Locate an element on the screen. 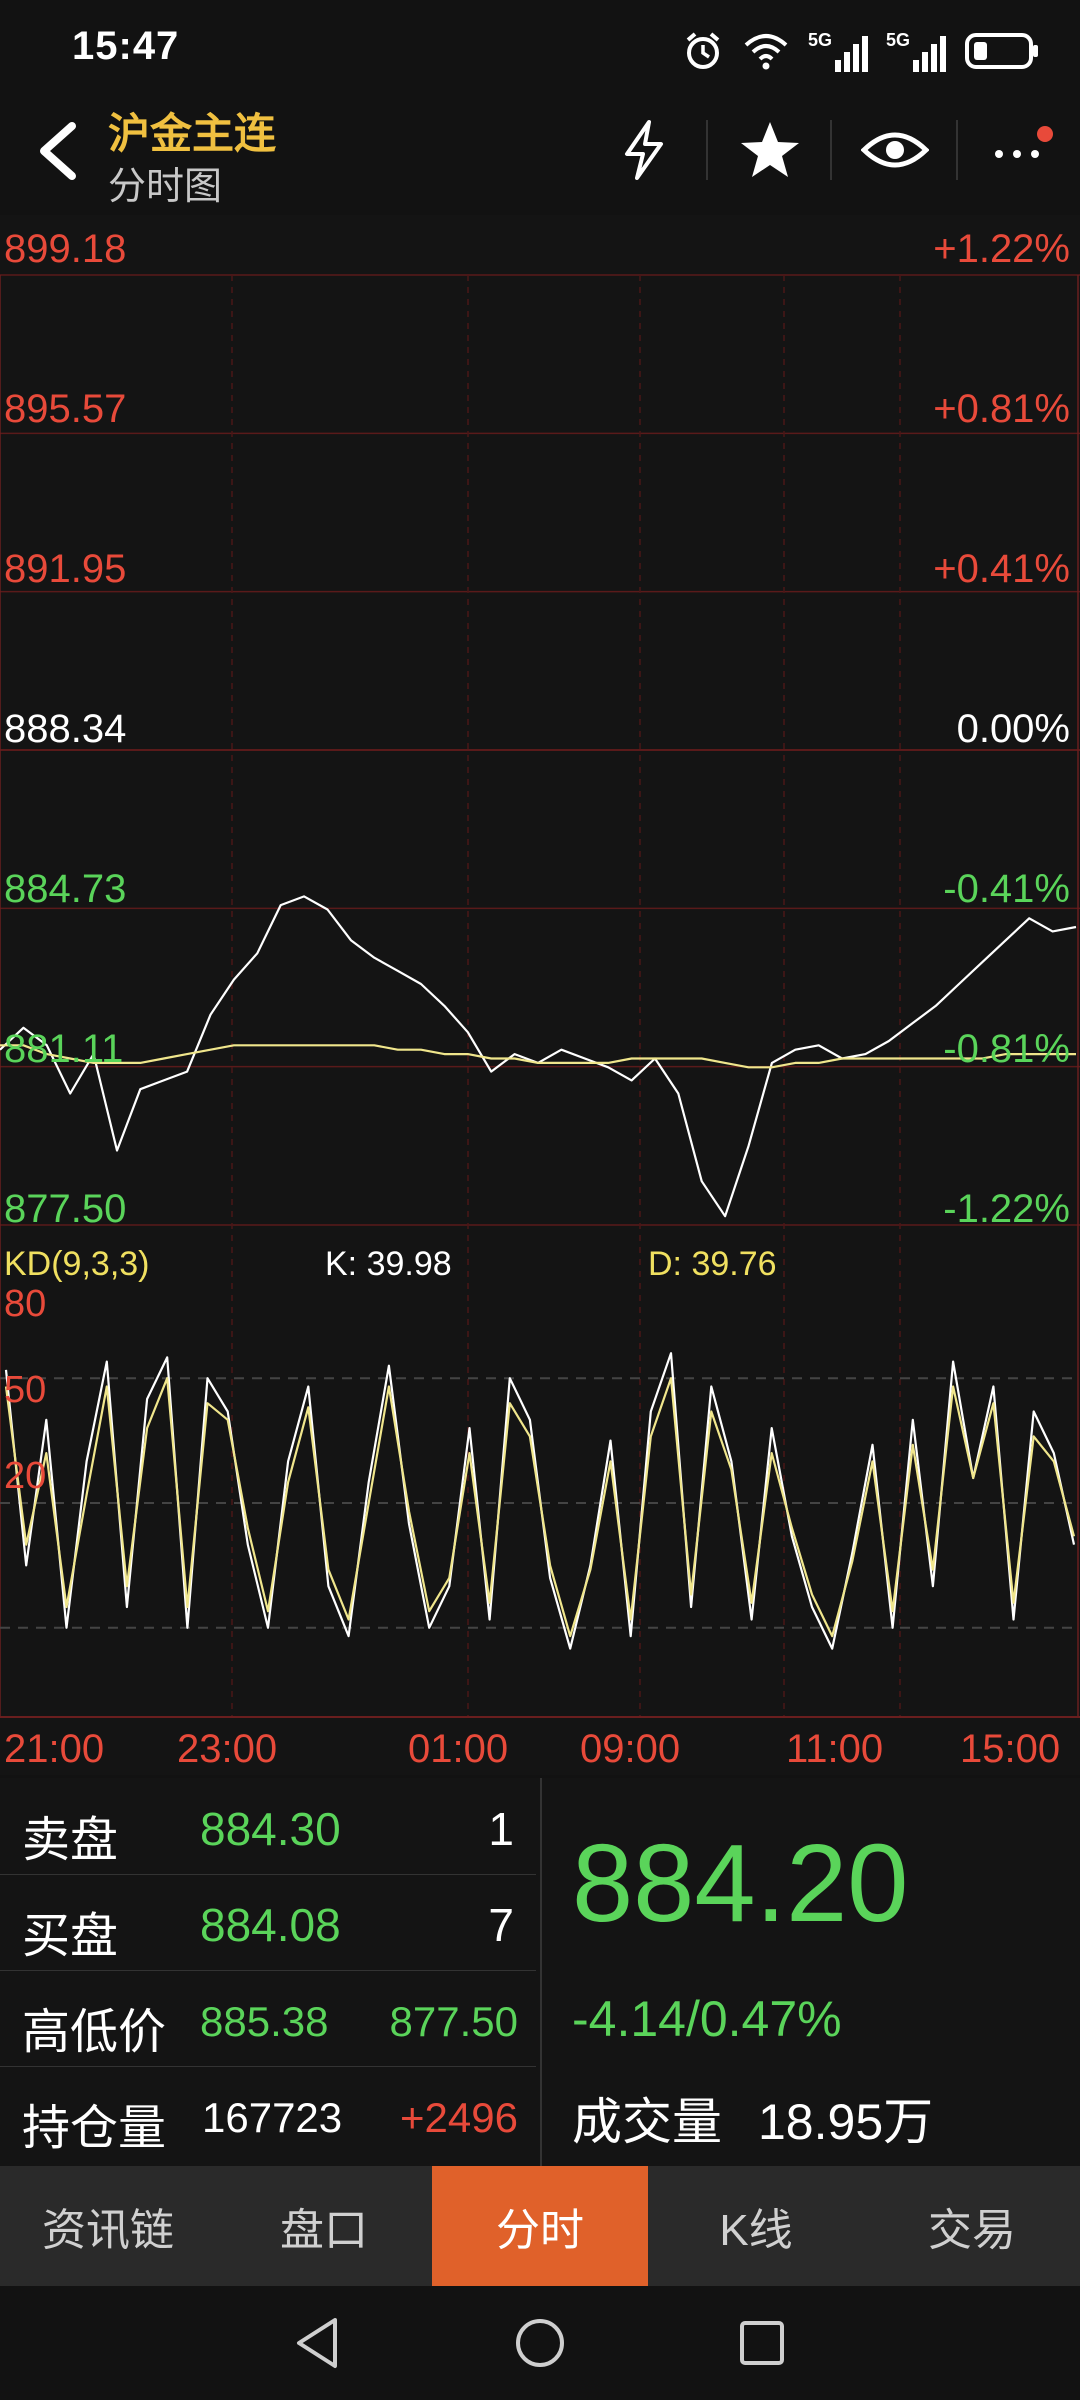 This screenshot has width=1080, height=2400. star-icon is located at coordinates (770, 149).